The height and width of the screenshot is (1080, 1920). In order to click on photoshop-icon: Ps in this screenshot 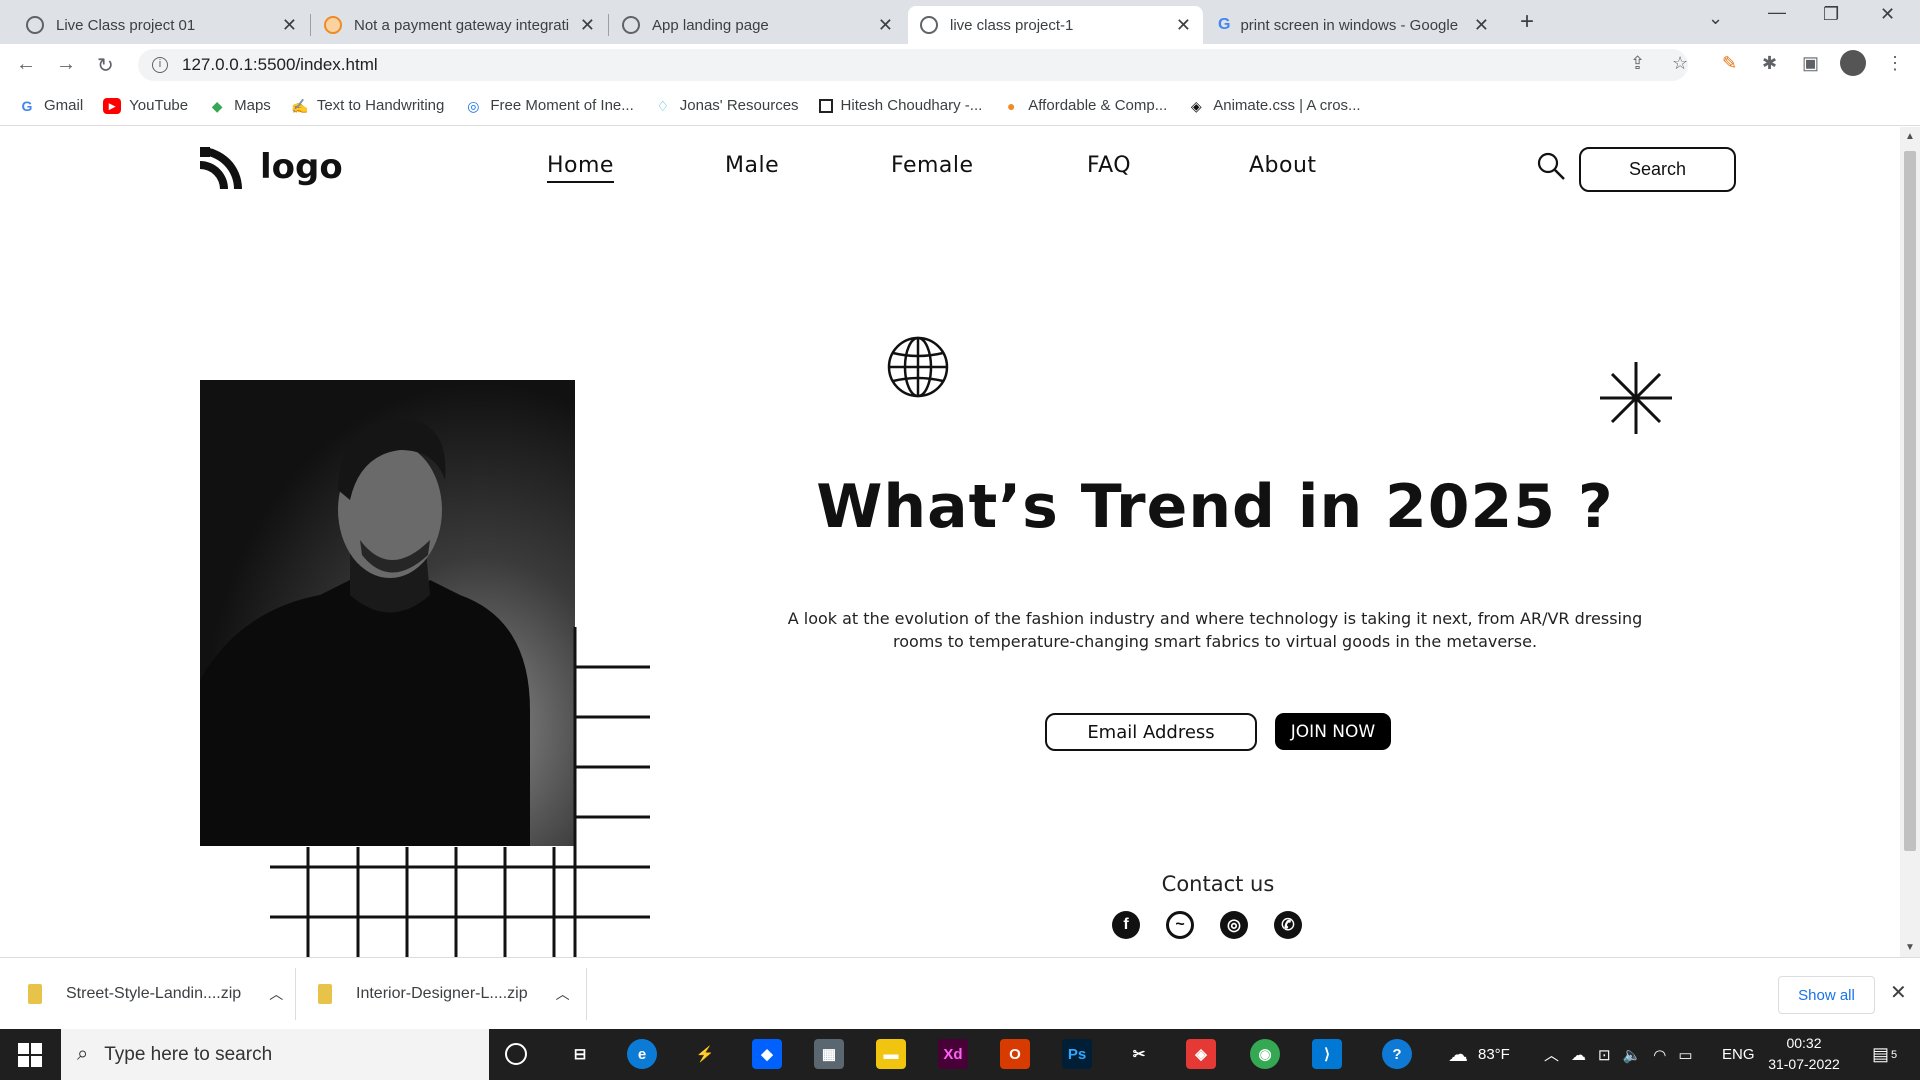, I will do `click(1077, 1054)`.